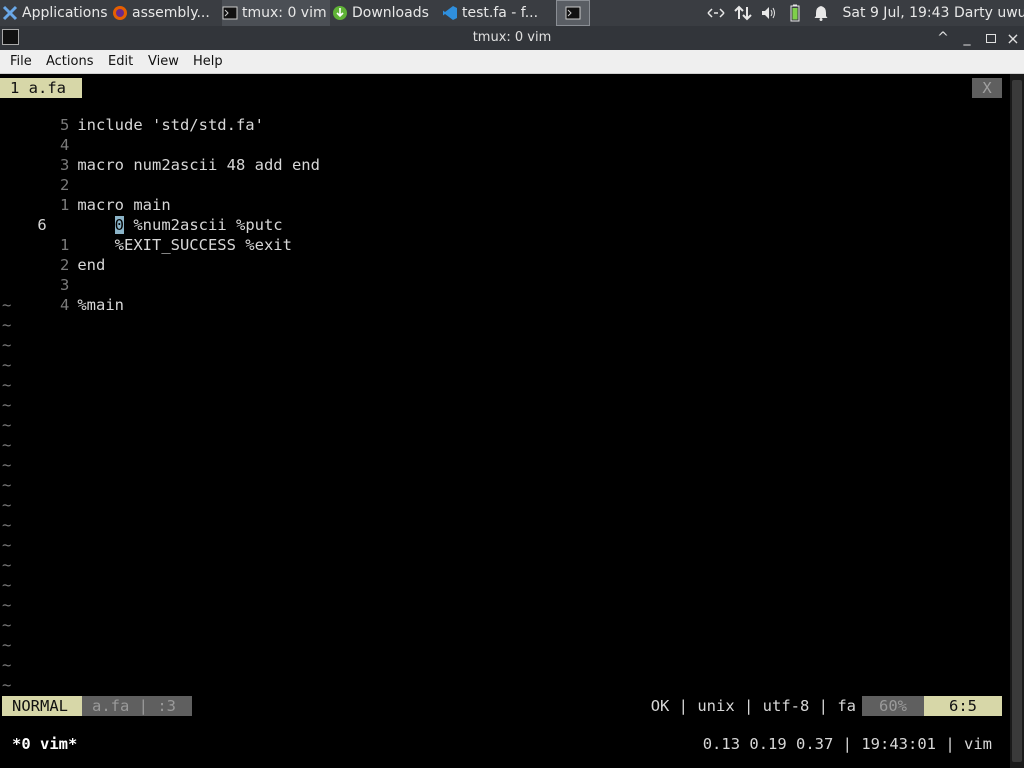 The height and width of the screenshot is (768, 1024). What do you see at coordinates (967, 38) in the screenshot?
I see `window-minimize-button: _` at bounding box center [967, 38].